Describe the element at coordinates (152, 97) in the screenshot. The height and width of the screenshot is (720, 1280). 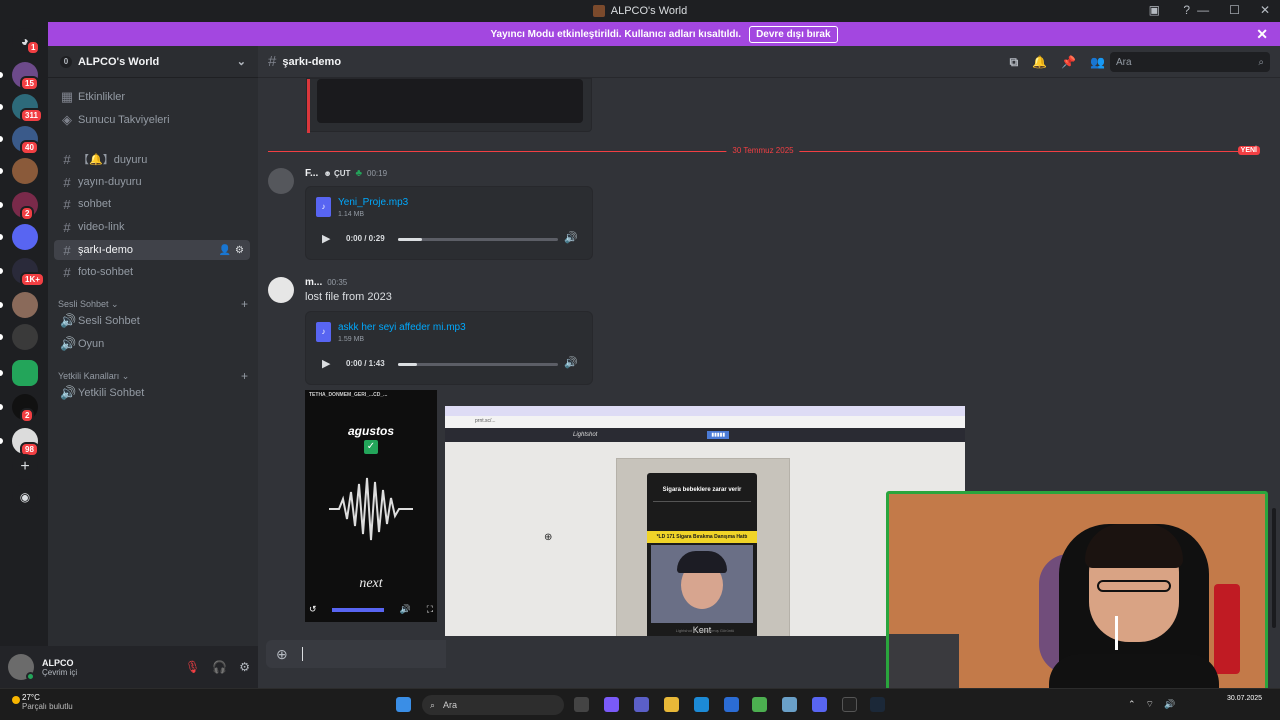
I see `channel-sidebar-top-0-label: ▦ Etkinlikler` at that location.